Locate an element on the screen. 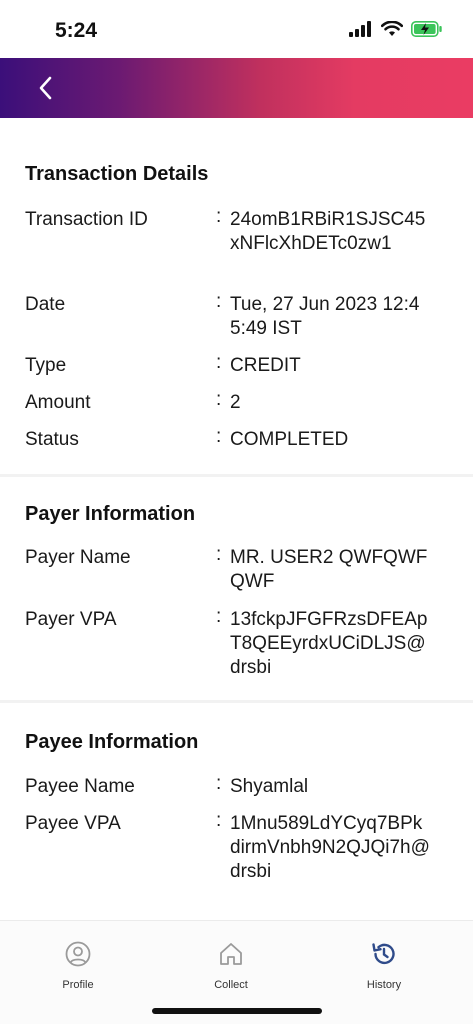 This screenshot has width=473, height=1024. payee-name-value: Shyamlal is located at coordinates (269, 786).